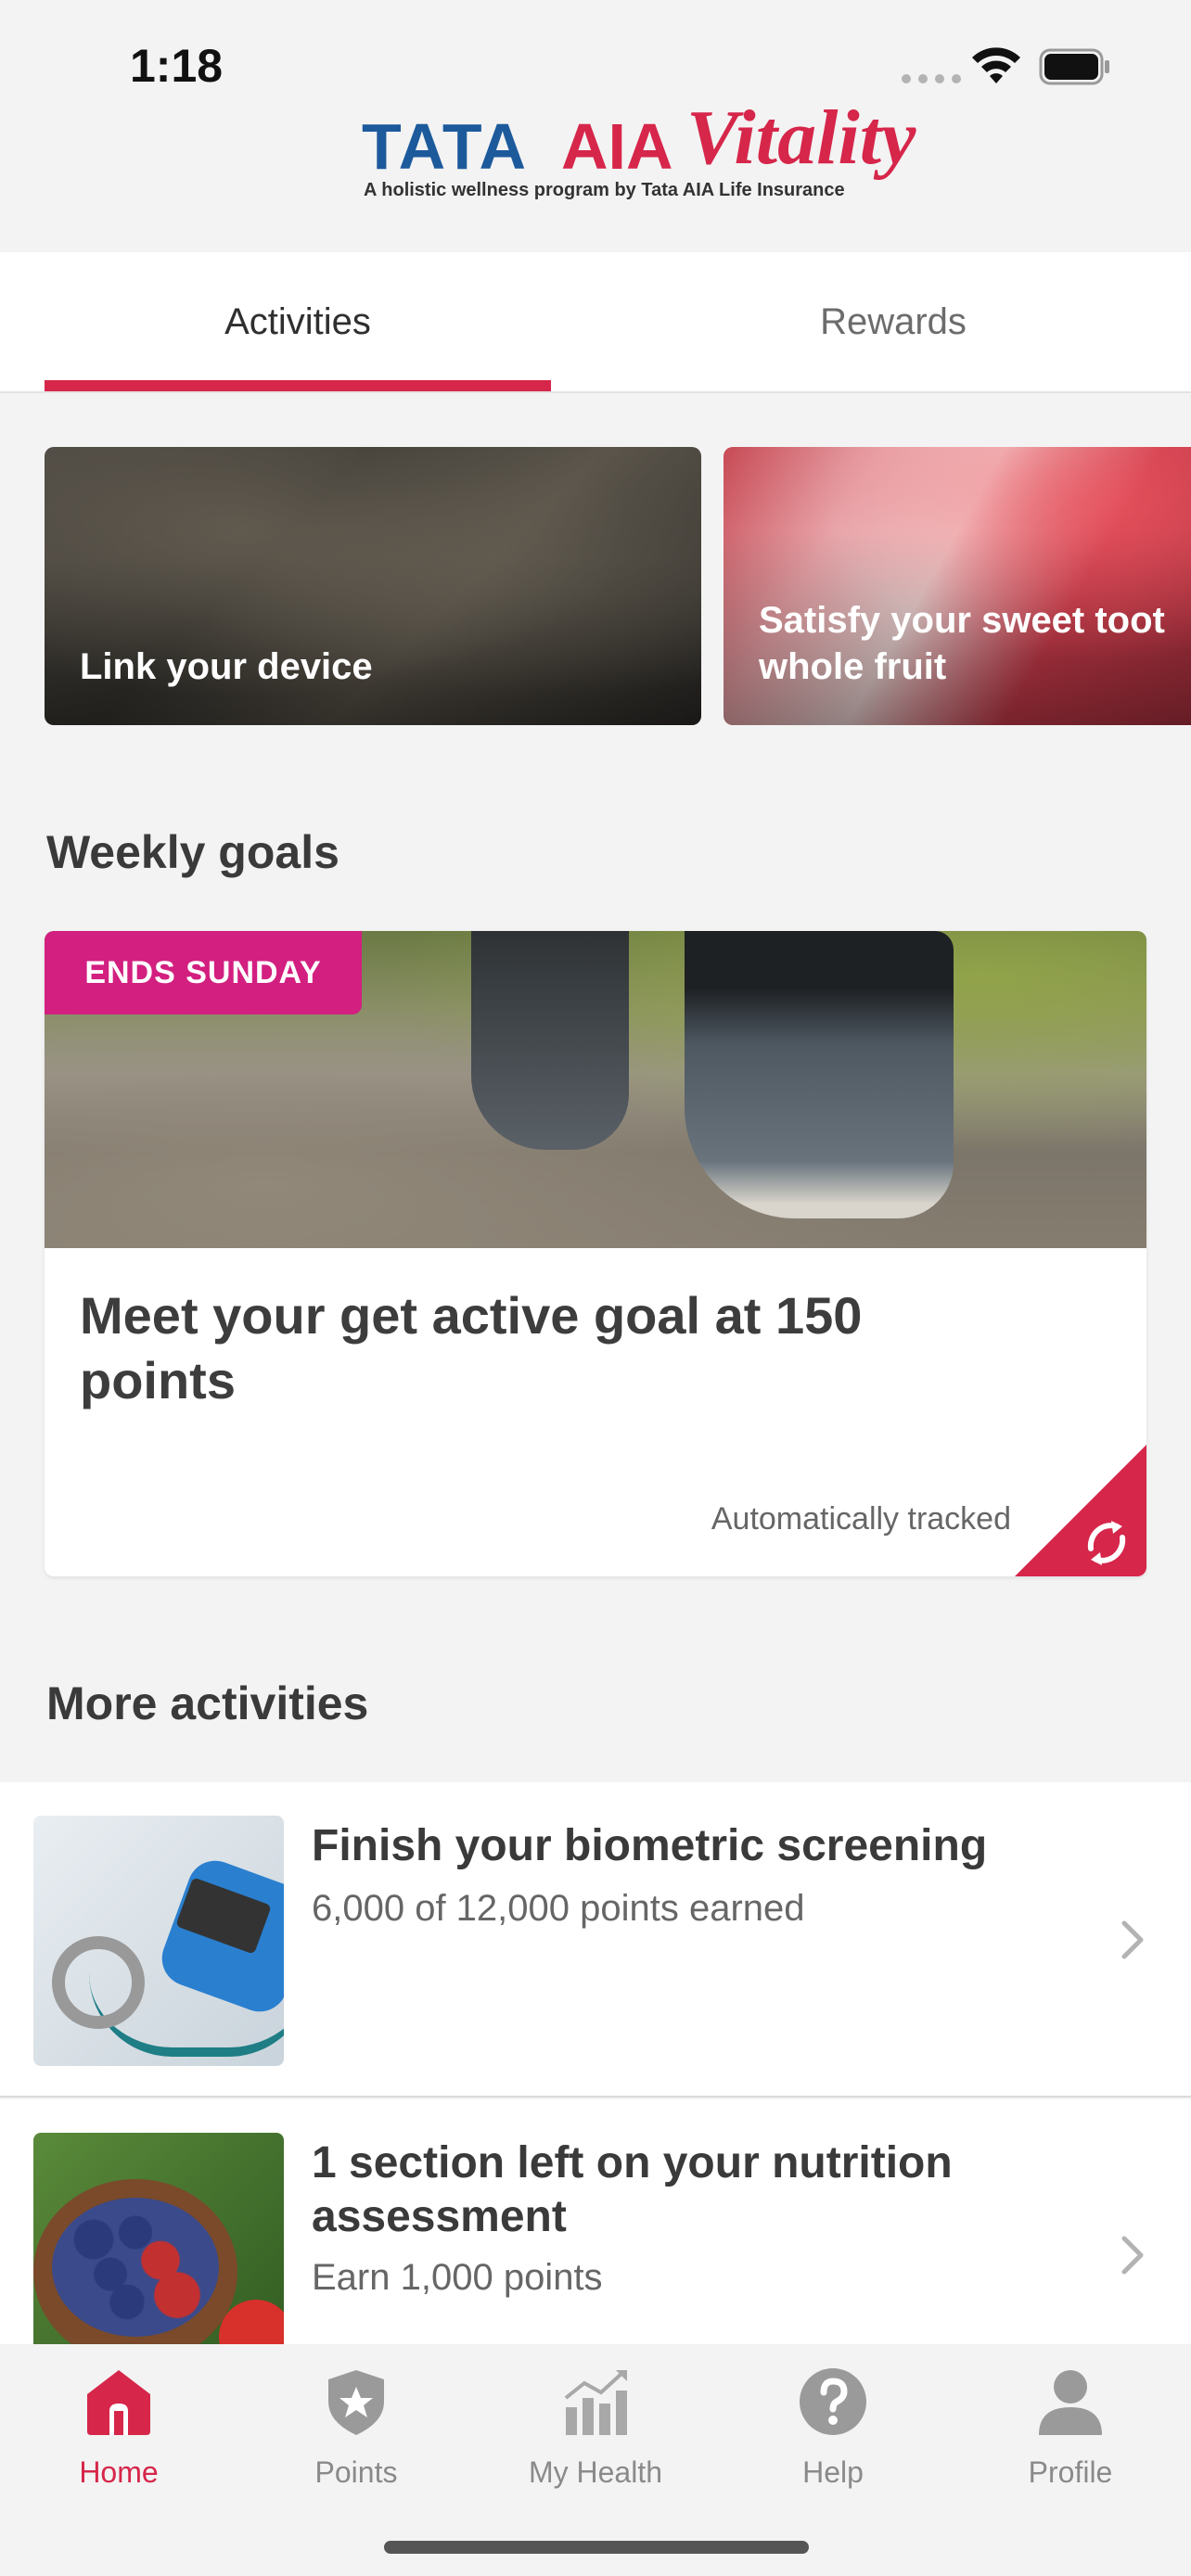 The image size is (1191, 2576). What do you see at coordinates (595, 2472) in the screenshot?
I see `nav-label: My Health` at bounding box center [595, 2472].